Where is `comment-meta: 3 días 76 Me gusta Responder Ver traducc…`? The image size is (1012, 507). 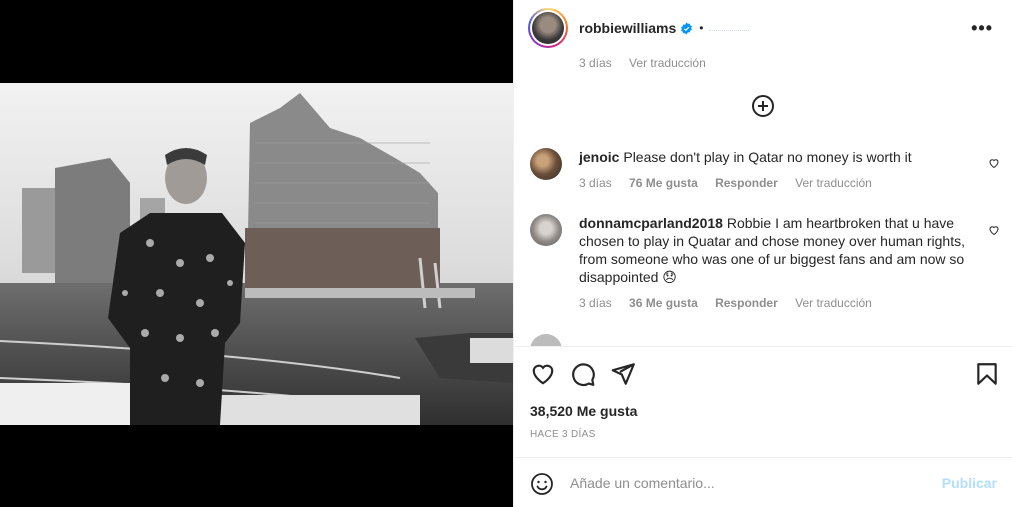 comment-meta: 3 días 76 Me gusta Responder Ver traducc… is located at coordinates (732, 183).